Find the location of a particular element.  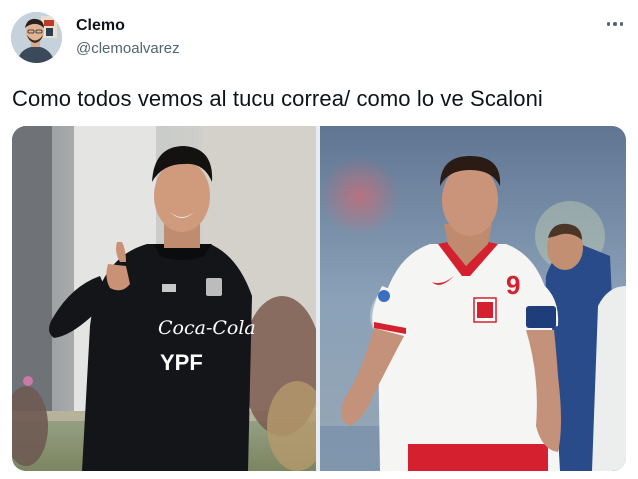

avatar is located at coordinates (36, 37).